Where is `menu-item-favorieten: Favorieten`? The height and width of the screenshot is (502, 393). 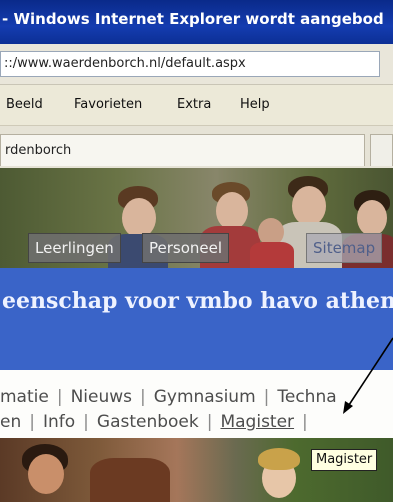 menu-item-favorieten: Favorieten is located at coordinates (108, 104).